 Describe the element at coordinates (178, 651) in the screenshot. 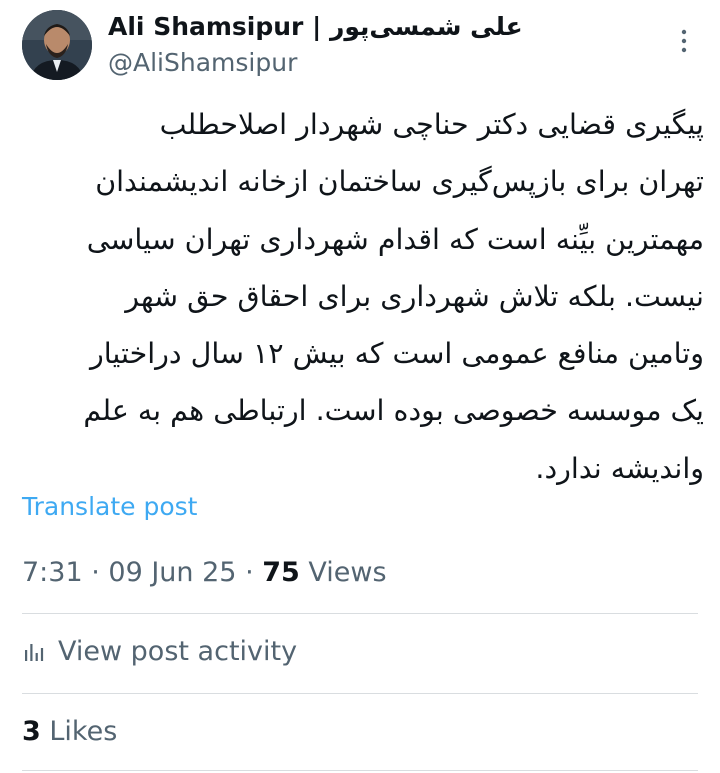

I see `view-post-activity-label: View post activity` at that location.